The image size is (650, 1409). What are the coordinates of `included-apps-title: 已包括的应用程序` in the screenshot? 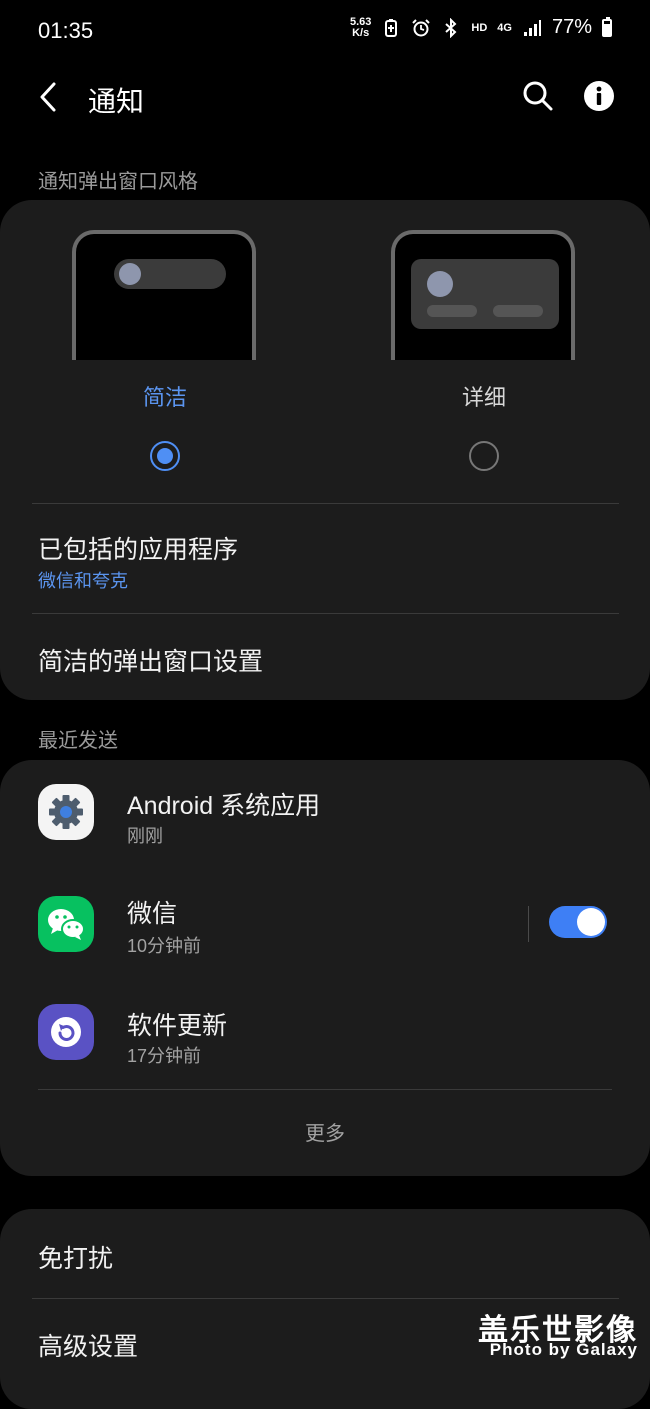 It's located at (138, 550).